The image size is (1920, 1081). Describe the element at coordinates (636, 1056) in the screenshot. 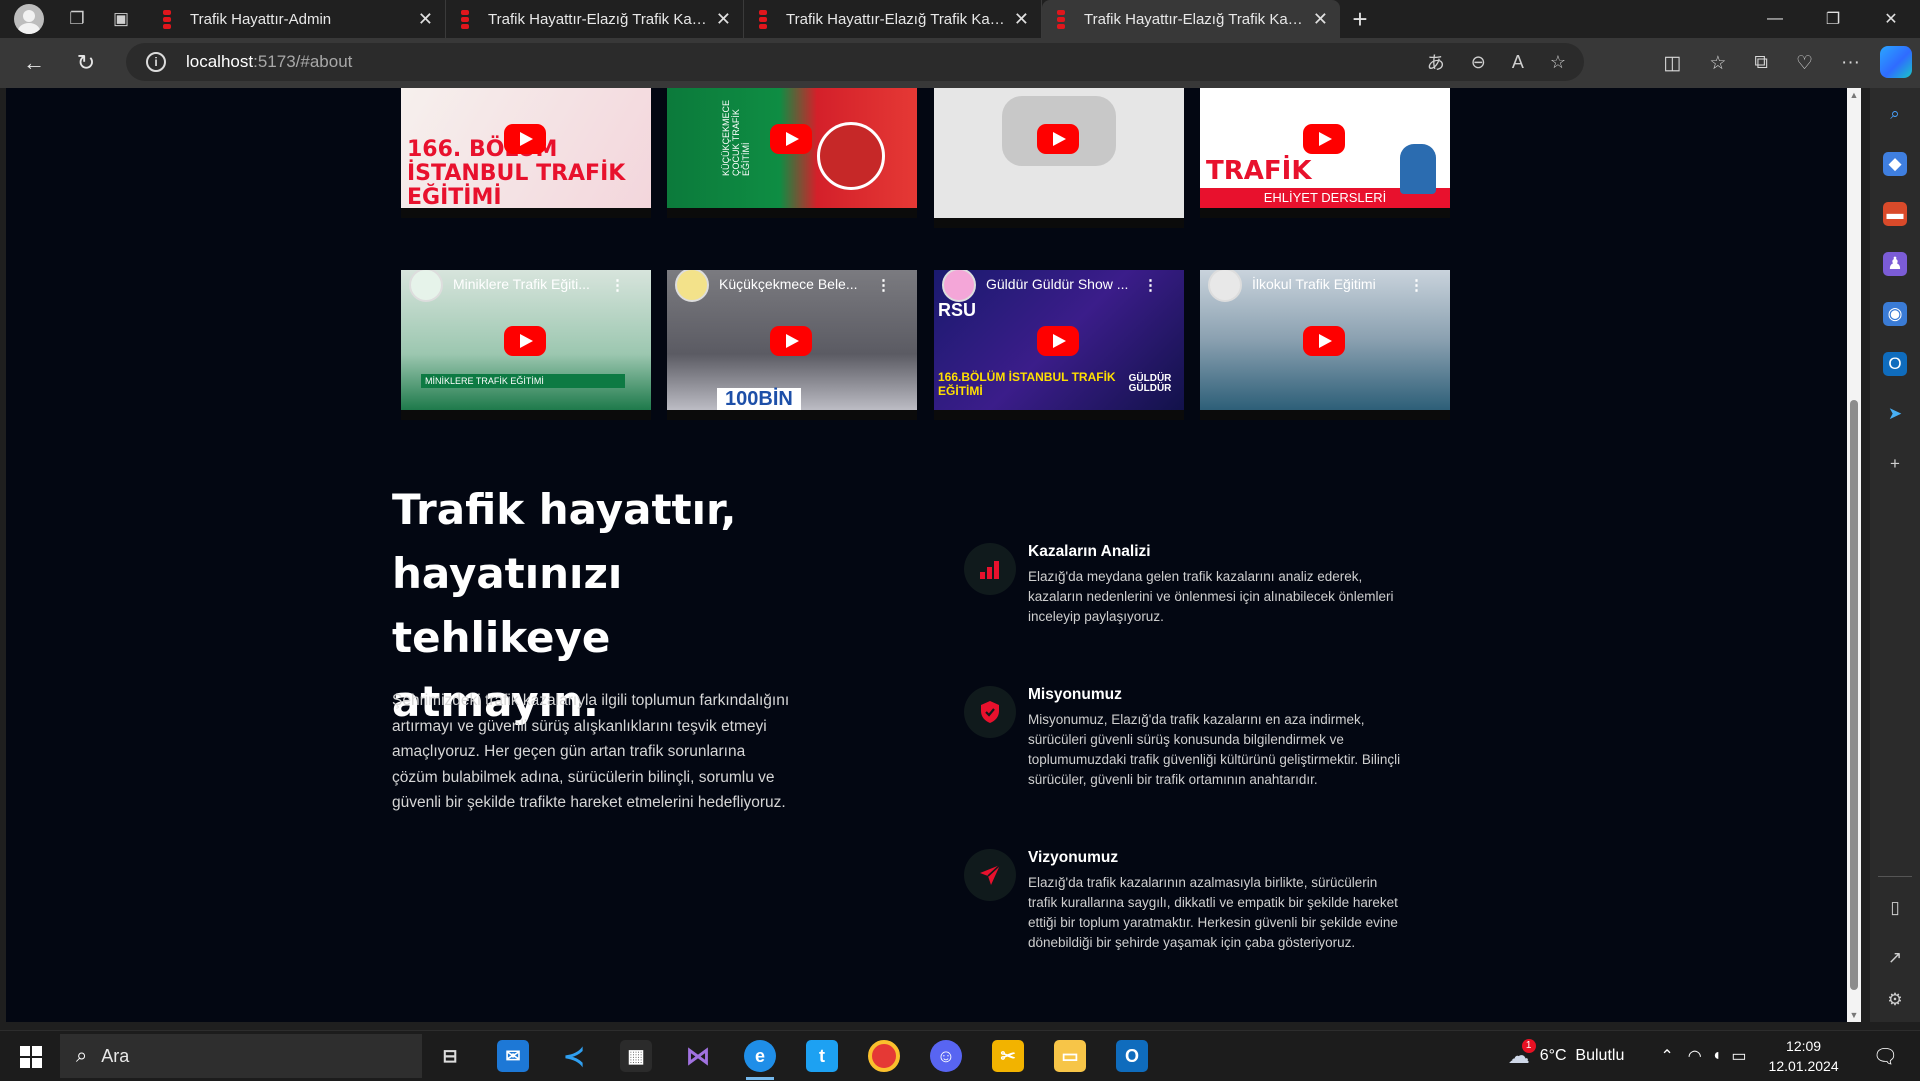

I see `store-icon: ▦` at that location.